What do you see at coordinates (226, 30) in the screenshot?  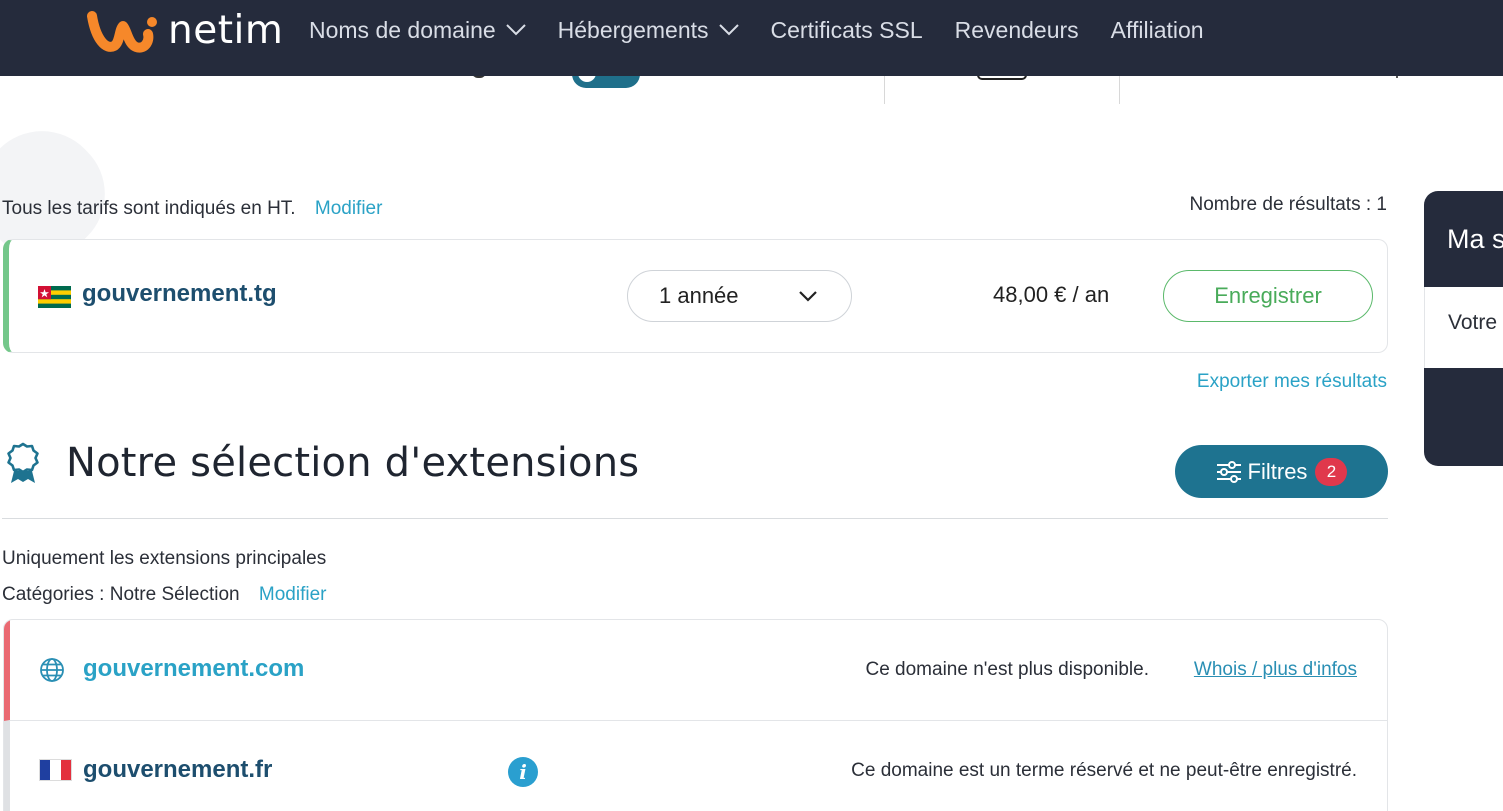 I see `logo-text: netim` at bounding box center [226, 30].